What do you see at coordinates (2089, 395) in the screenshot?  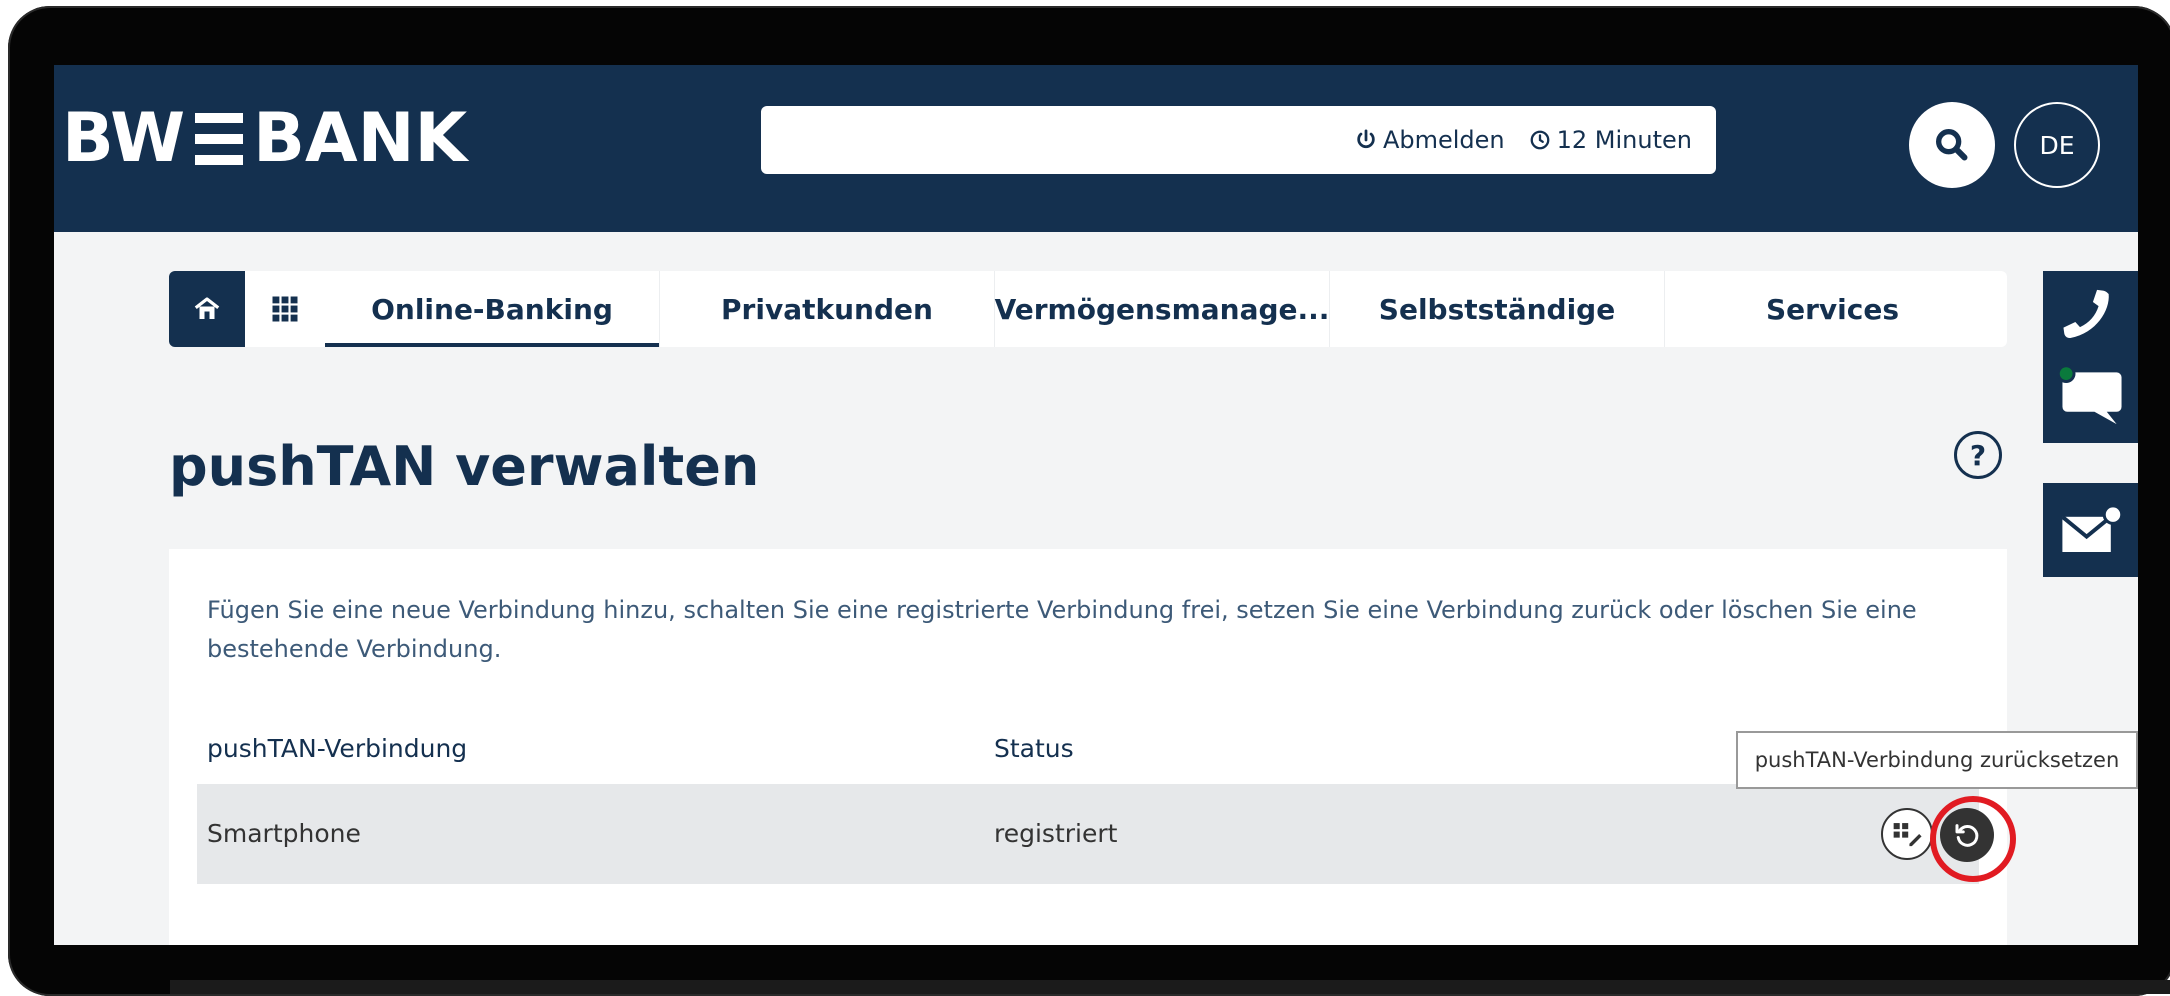 I see `chat-icon` at bounding box center [2089, 395].